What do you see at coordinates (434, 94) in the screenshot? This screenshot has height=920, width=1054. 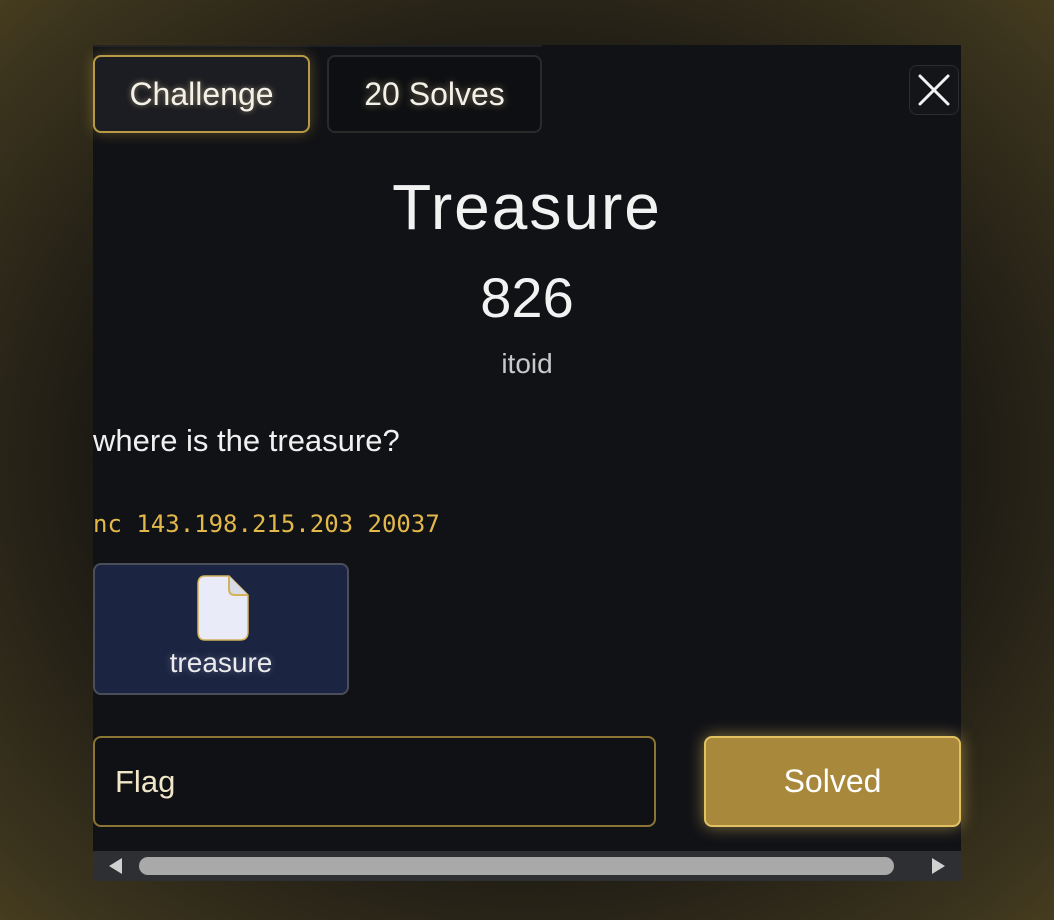 I see `tab-solves: 20 Solves` at bounding box center [434, 94].